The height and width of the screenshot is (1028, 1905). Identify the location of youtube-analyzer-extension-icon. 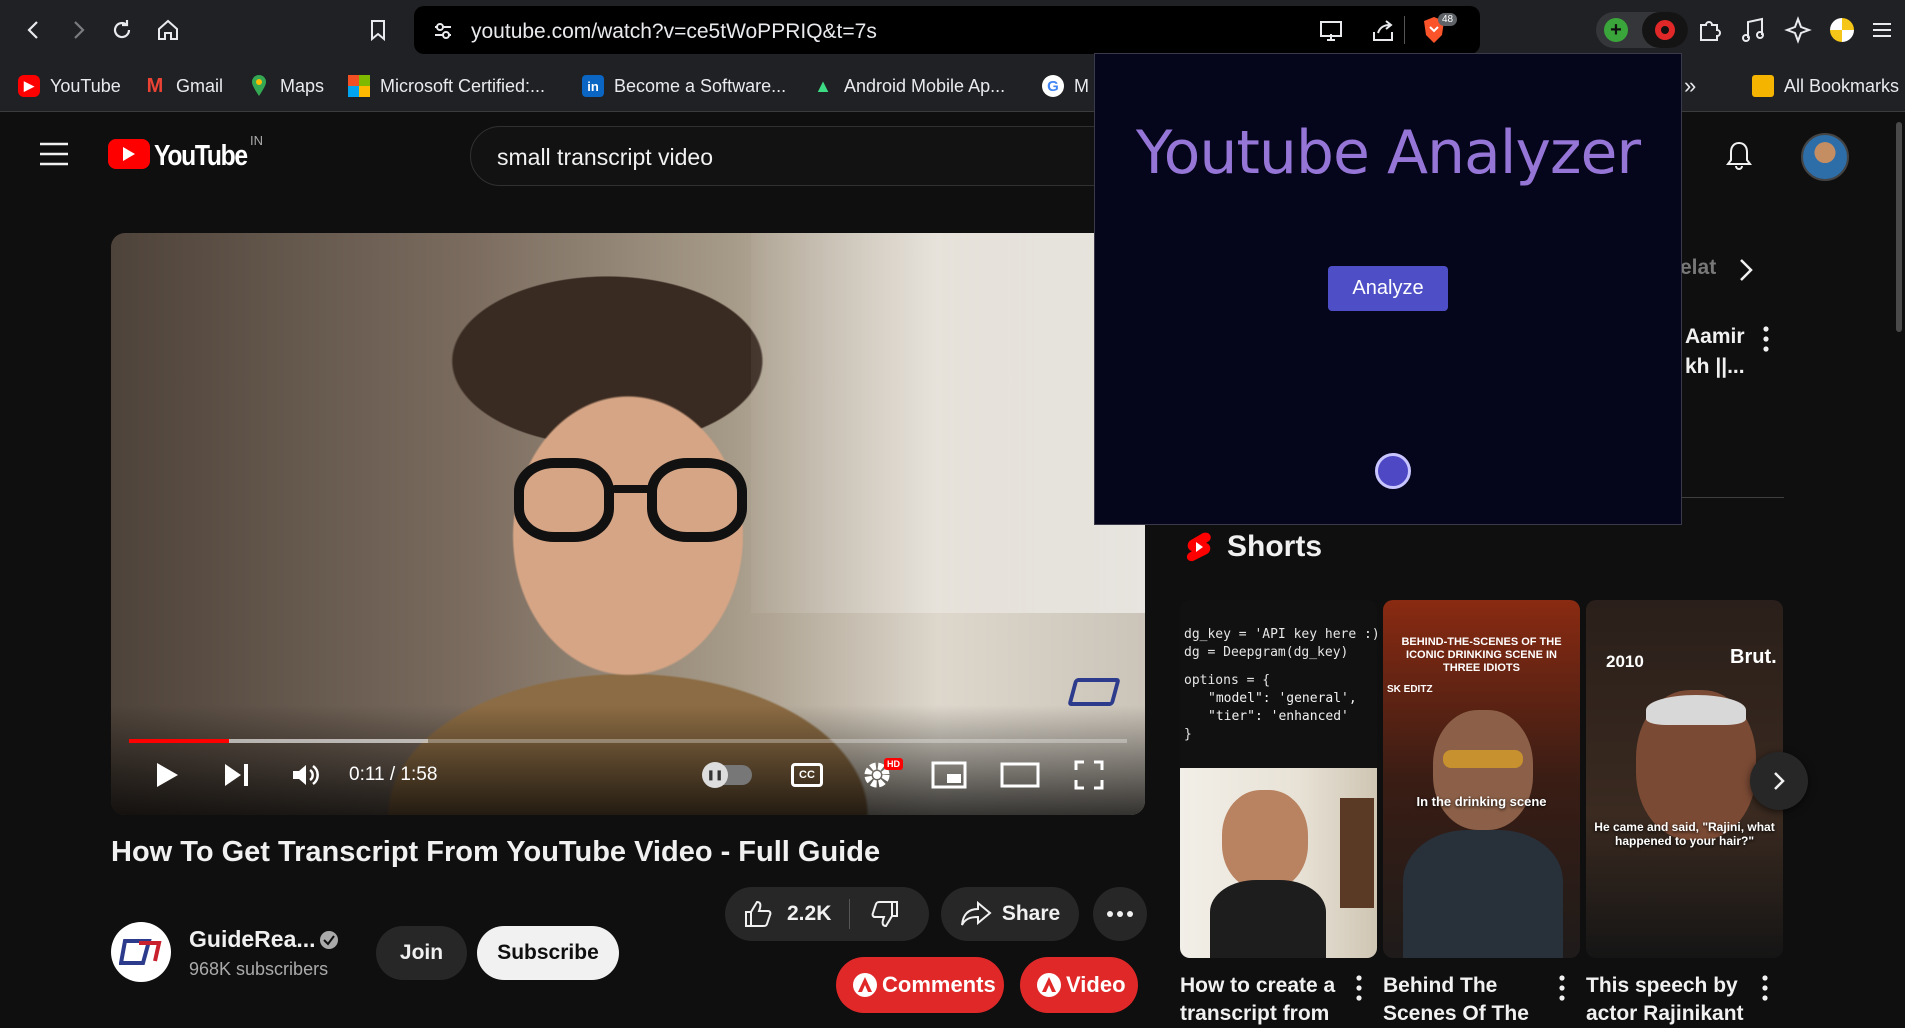
(1665, 30).